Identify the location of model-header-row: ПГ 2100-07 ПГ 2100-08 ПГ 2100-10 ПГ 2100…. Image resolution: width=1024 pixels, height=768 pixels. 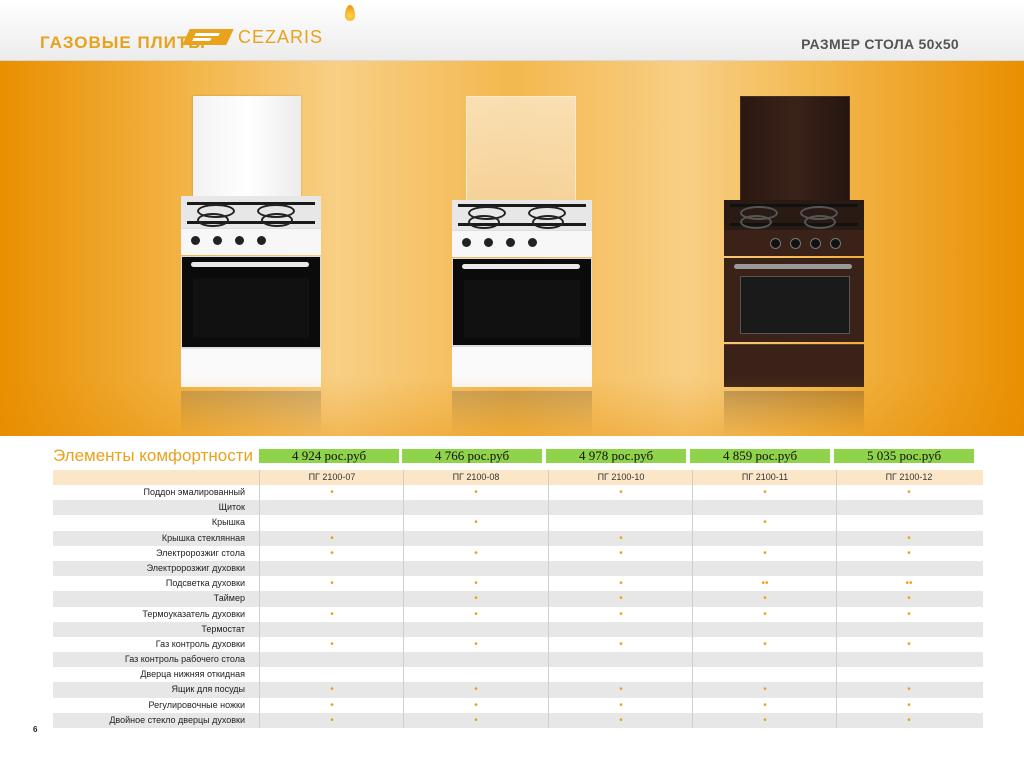
(518, 477).